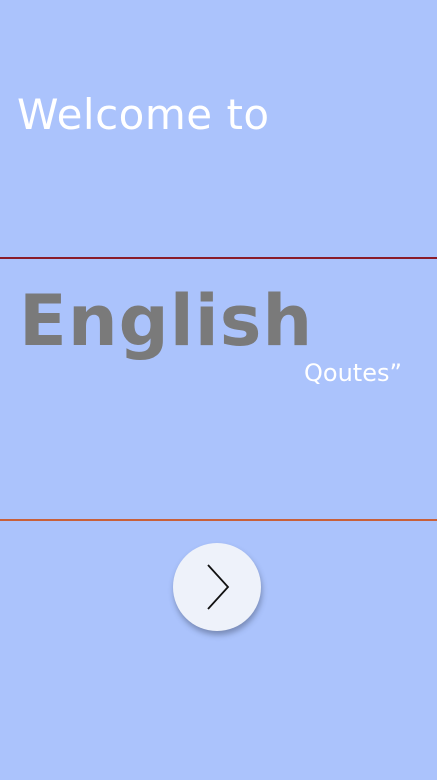  I want to click on top-divider, so click(218, 258).